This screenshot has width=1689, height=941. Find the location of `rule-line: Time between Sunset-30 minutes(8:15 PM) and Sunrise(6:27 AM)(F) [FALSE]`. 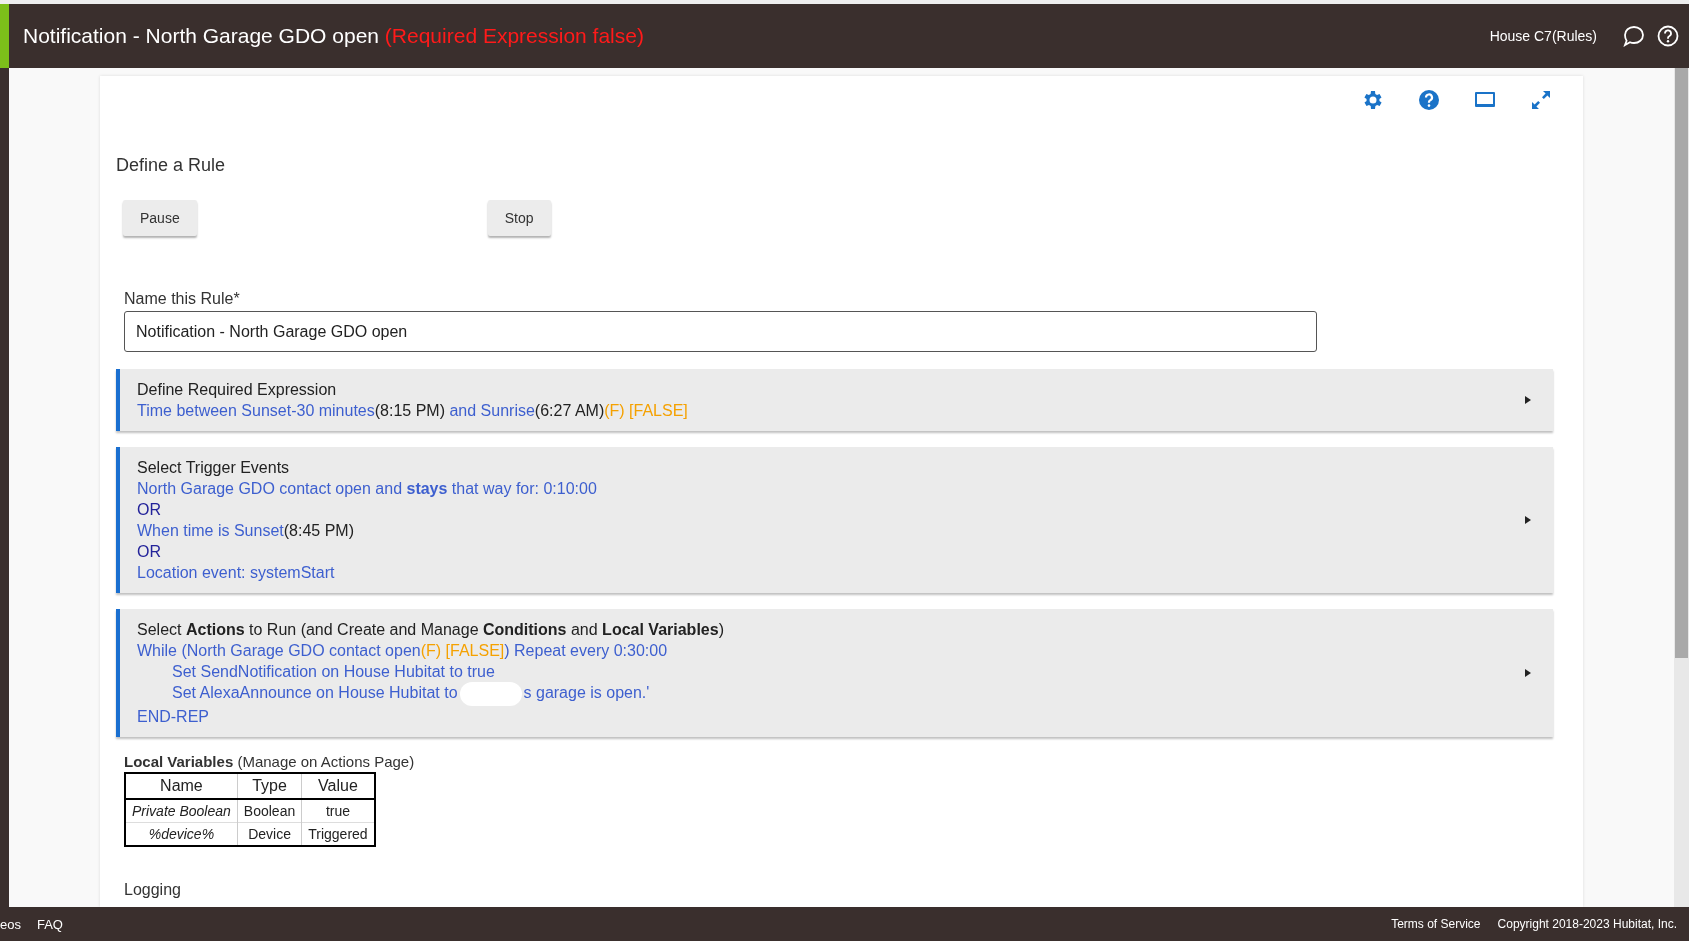

rule-line: Time between Sunset-30 minutes(8:15 PM) and Sunrise(6:27 AM)(F) [FALSE] is located at coordinates (412, 410).